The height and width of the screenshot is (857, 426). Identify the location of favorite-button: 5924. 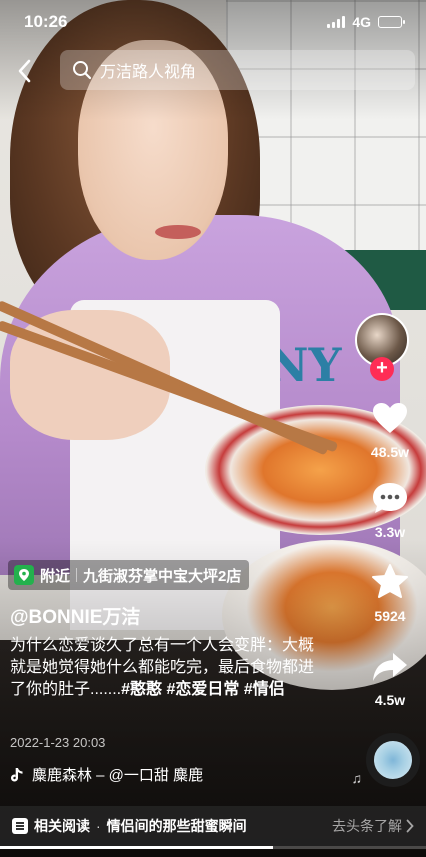
(390, 593).